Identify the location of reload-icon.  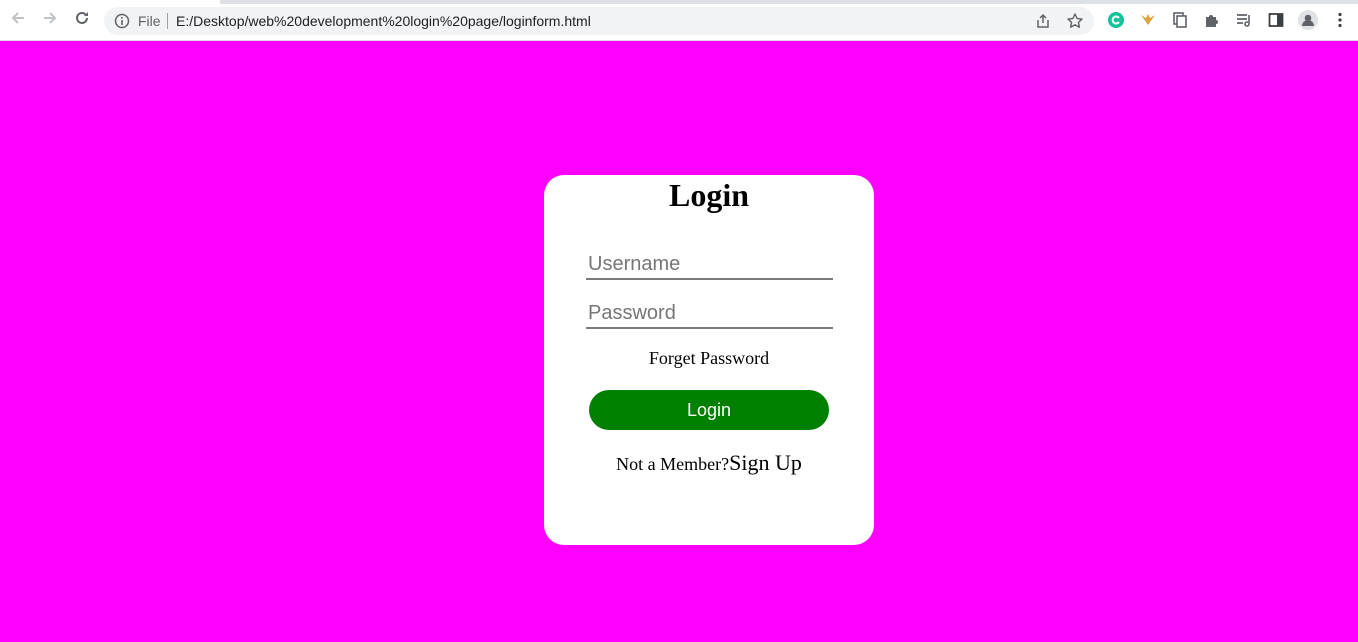
(82, 20).